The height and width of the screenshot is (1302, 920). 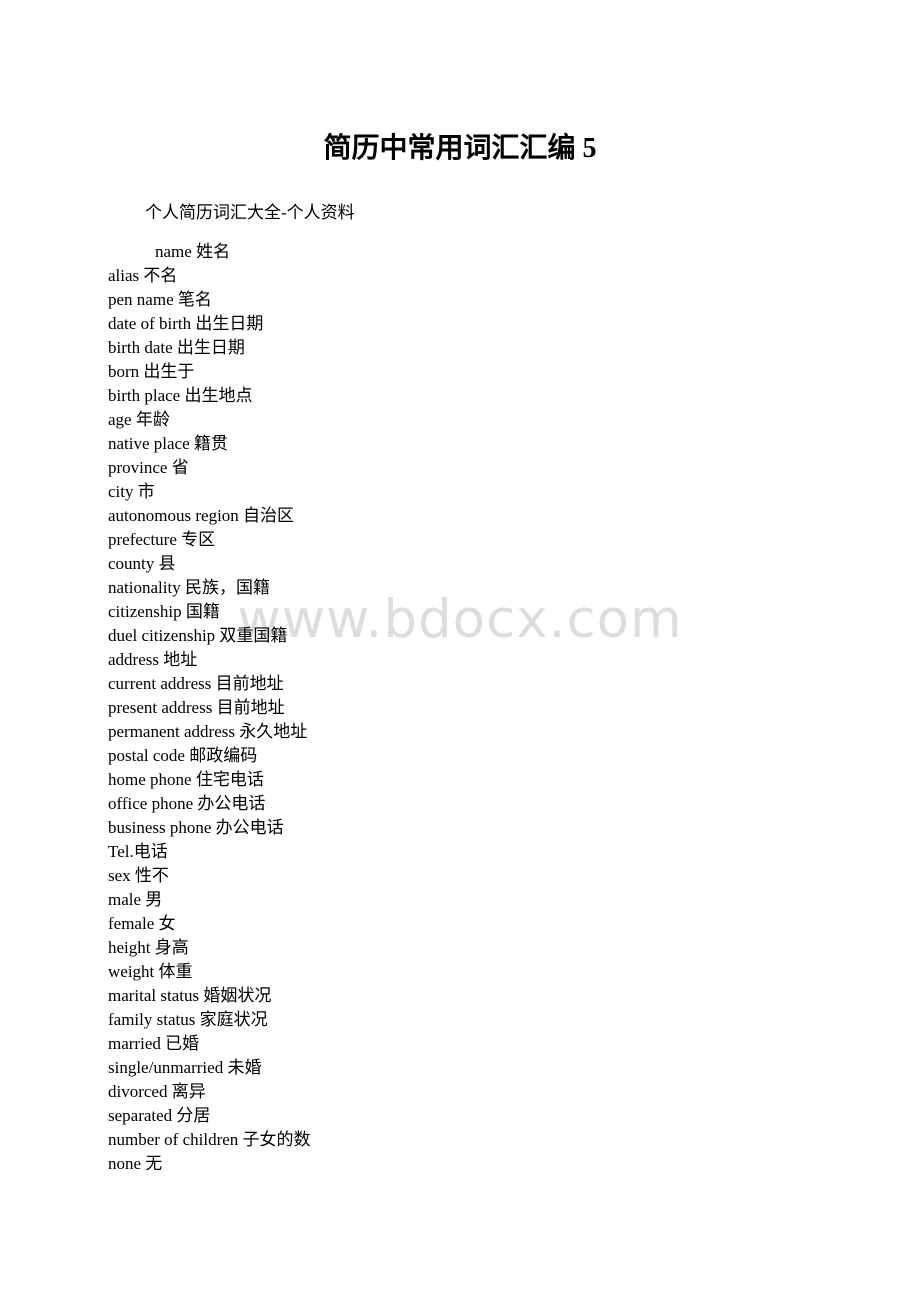 What do you see at coordinates (190, 995) in the screenshot?
I see `list-item: marital status 婚姻状况` at bounding box center [190, 995].